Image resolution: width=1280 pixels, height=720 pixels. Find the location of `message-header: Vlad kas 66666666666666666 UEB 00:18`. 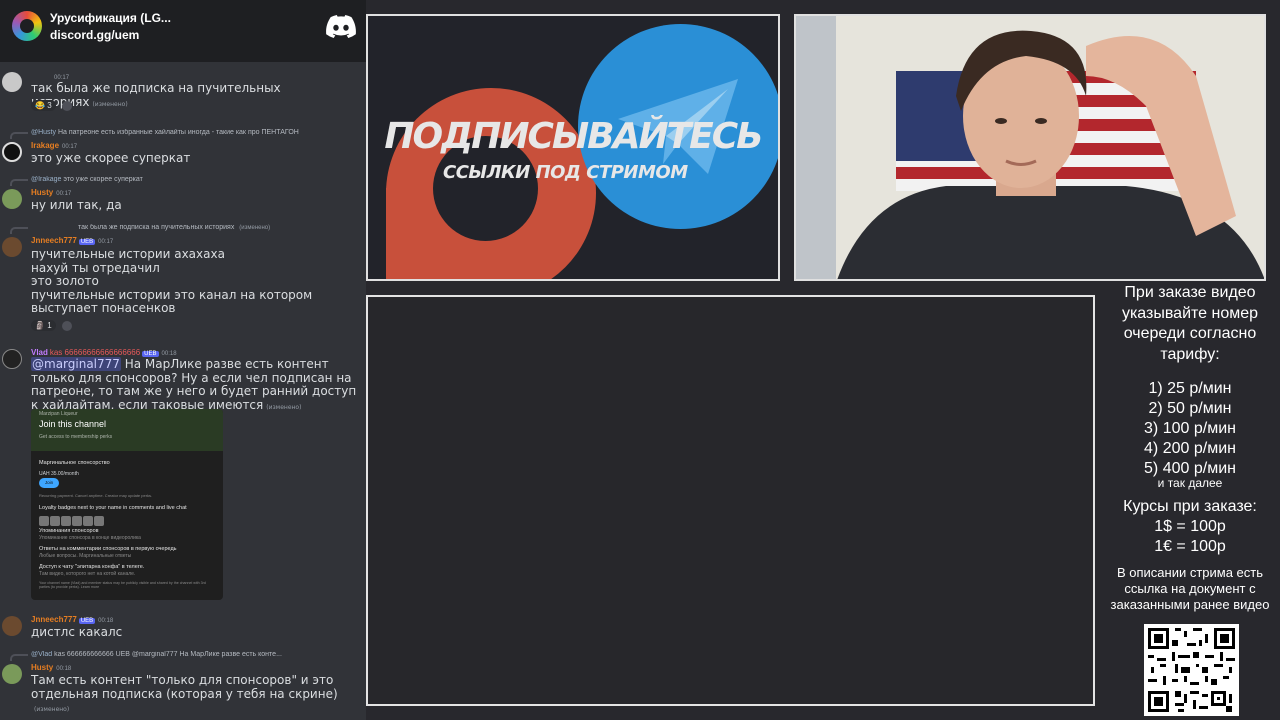

message-header: Vlad kas 66666666666666666 UEB 00:18 is located at coordinates (104, 352).